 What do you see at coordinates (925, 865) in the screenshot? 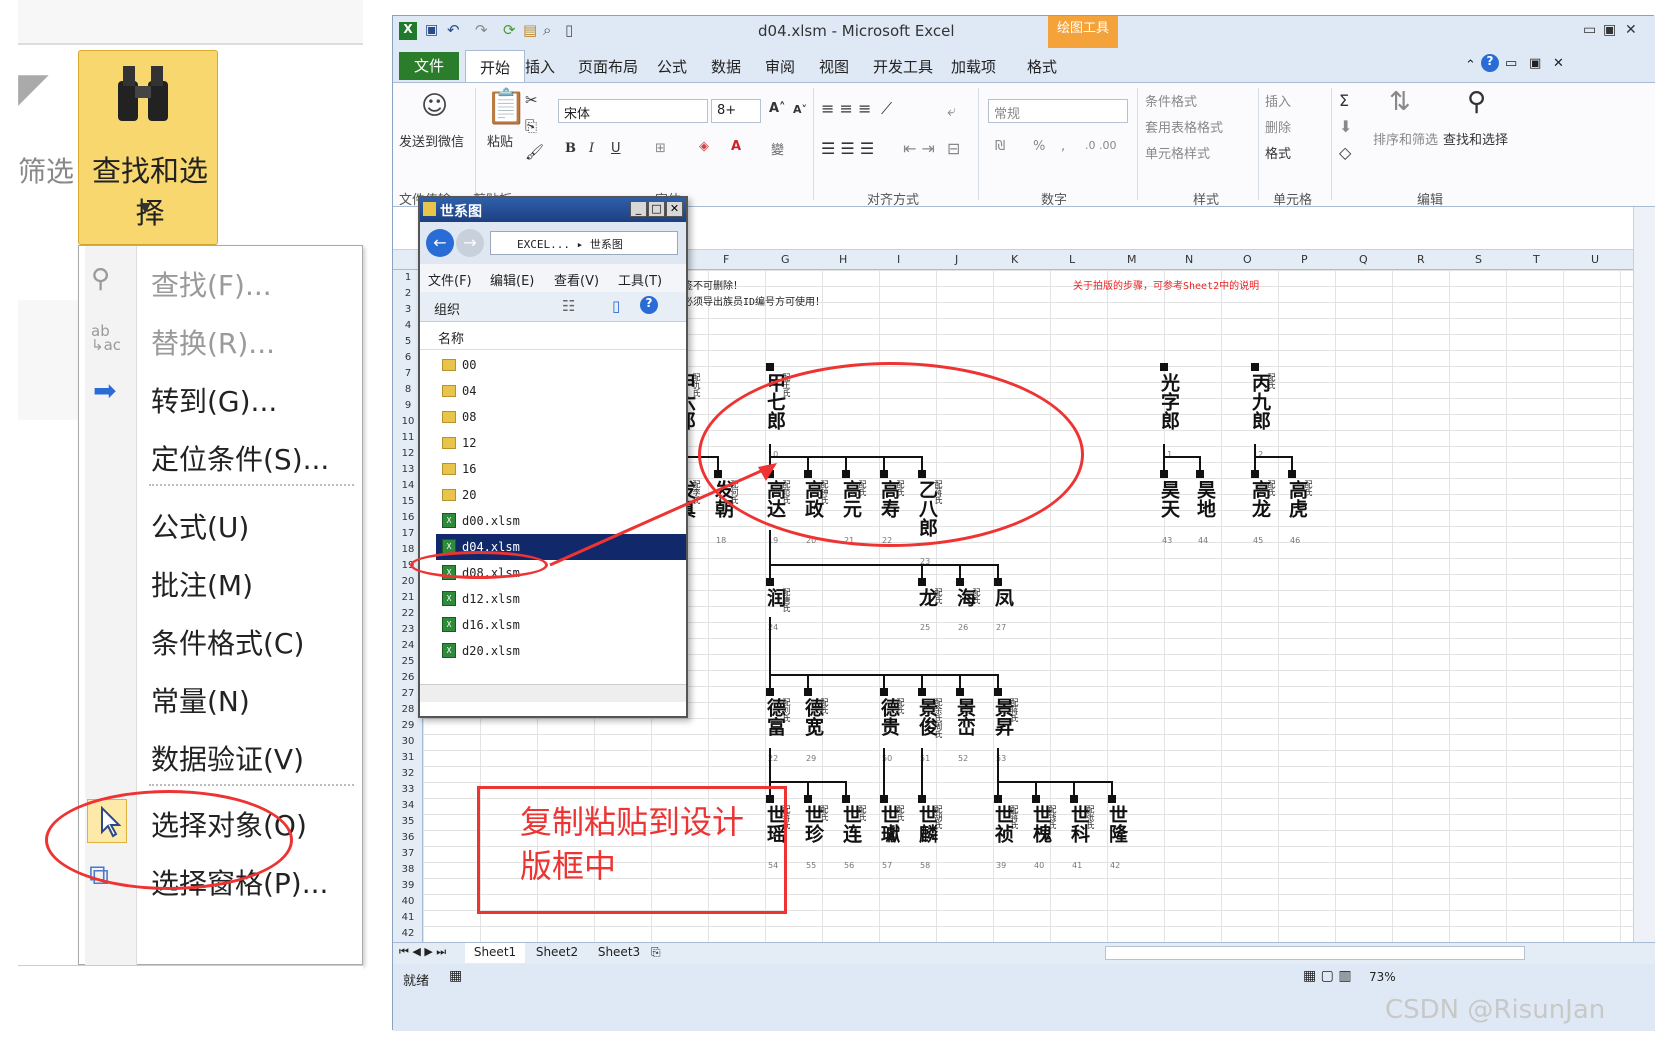
I see `tree-node-number: 58` at bounding box center [925, 865].